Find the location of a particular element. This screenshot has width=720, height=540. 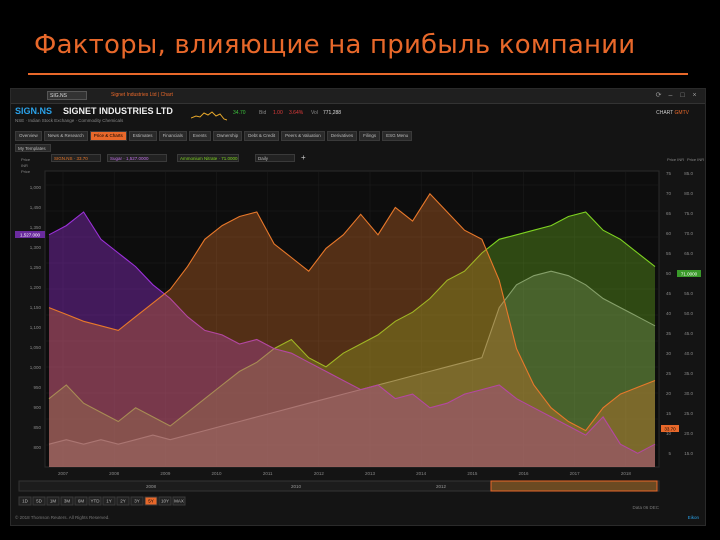

range-button-label-3y: 3Y is located at coordinates (137, 501).